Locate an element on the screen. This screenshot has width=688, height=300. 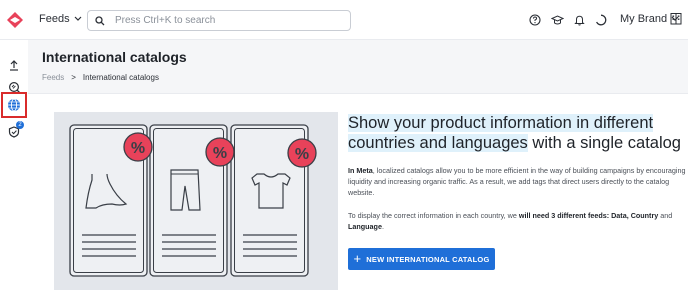
sidebar-item-upload is located at coordinates (14, 65).